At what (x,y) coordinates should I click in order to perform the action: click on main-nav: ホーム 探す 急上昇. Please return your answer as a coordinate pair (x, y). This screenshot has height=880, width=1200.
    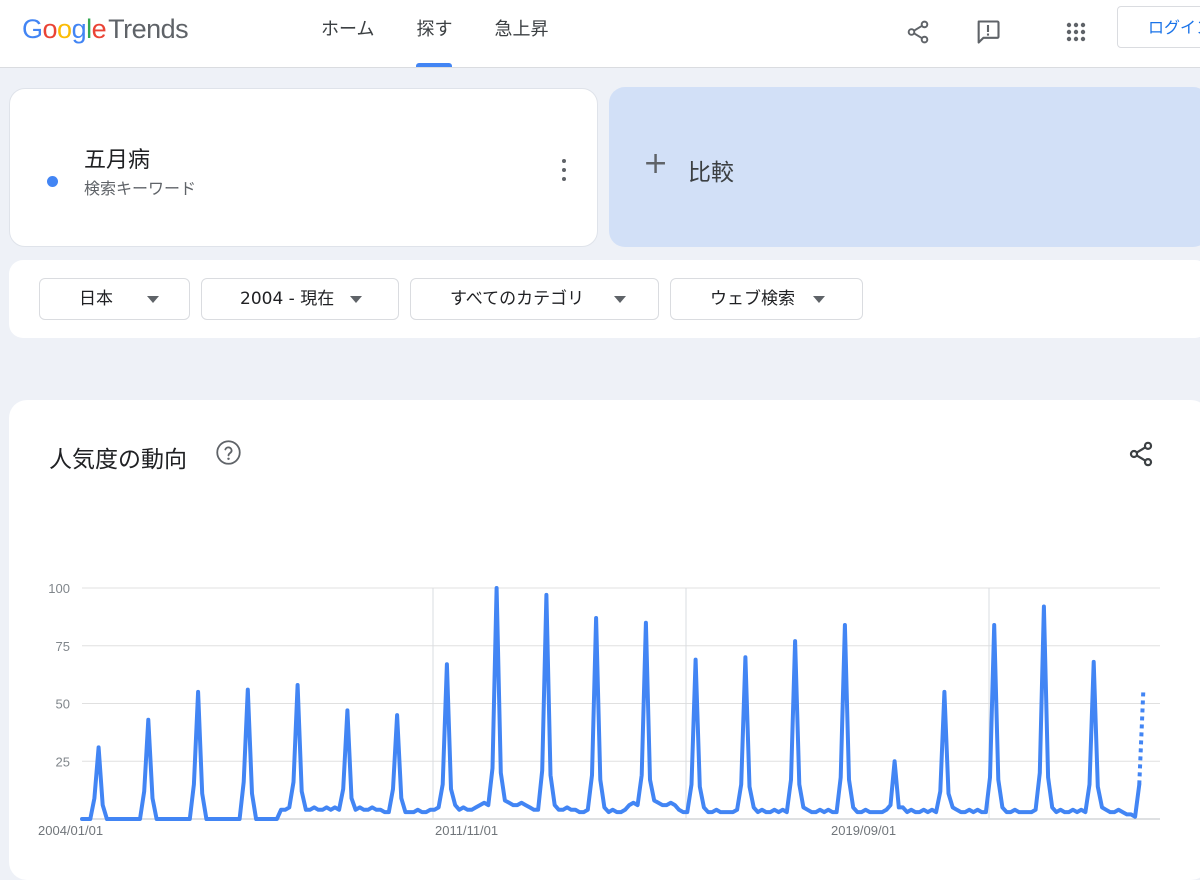
    Looking at the image, I should click on (434, 33).